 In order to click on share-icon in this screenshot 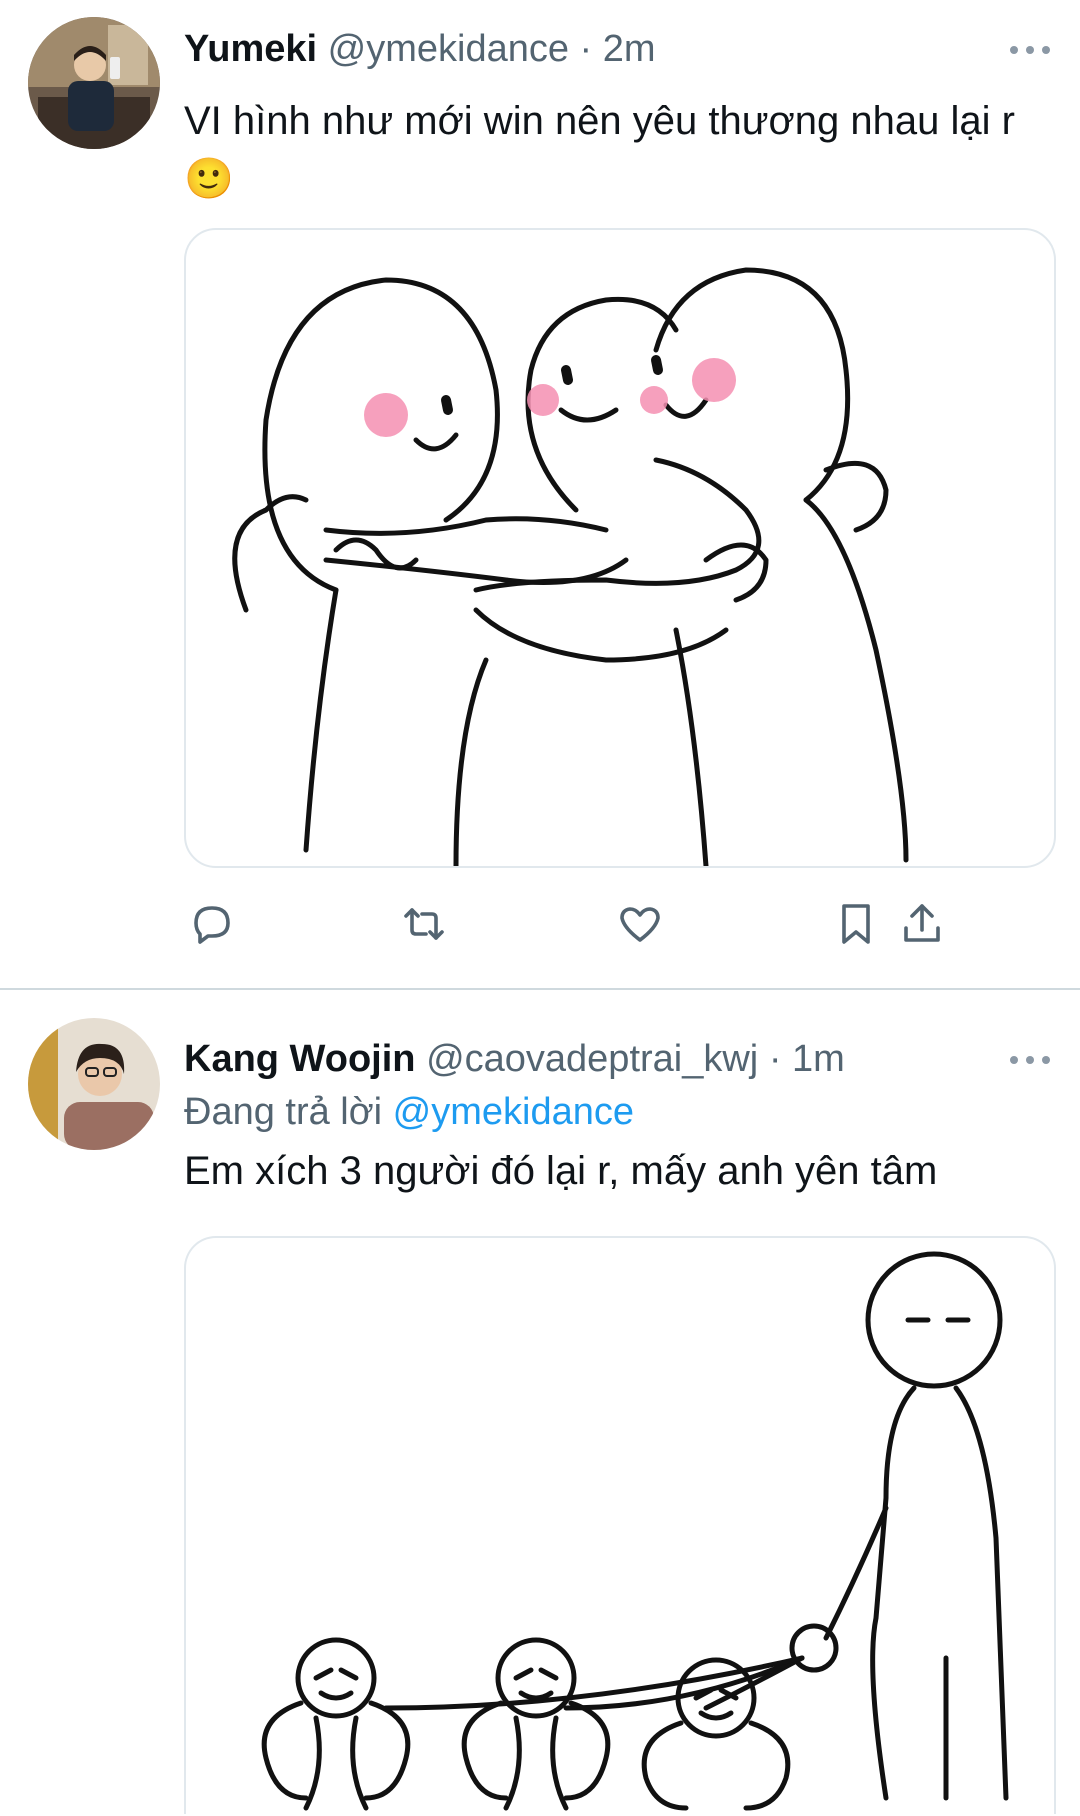, I will do `click(922, 924)`.